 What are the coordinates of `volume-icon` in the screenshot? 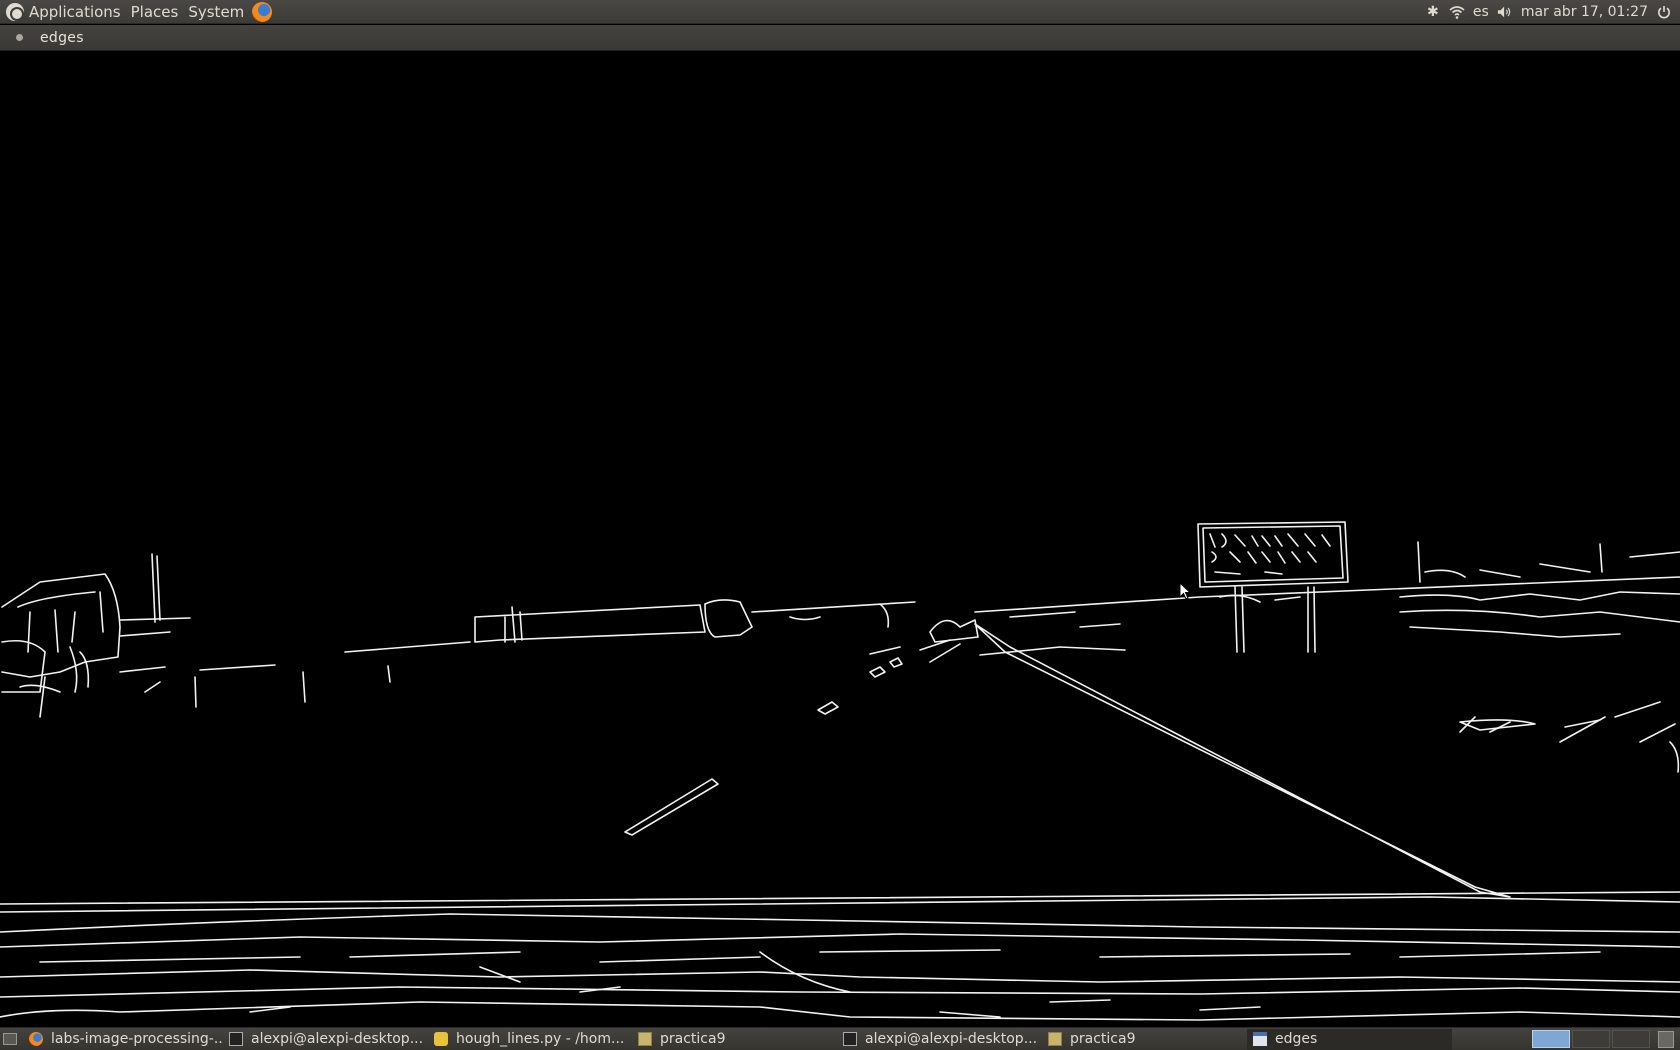 It's located at (1505, 12).